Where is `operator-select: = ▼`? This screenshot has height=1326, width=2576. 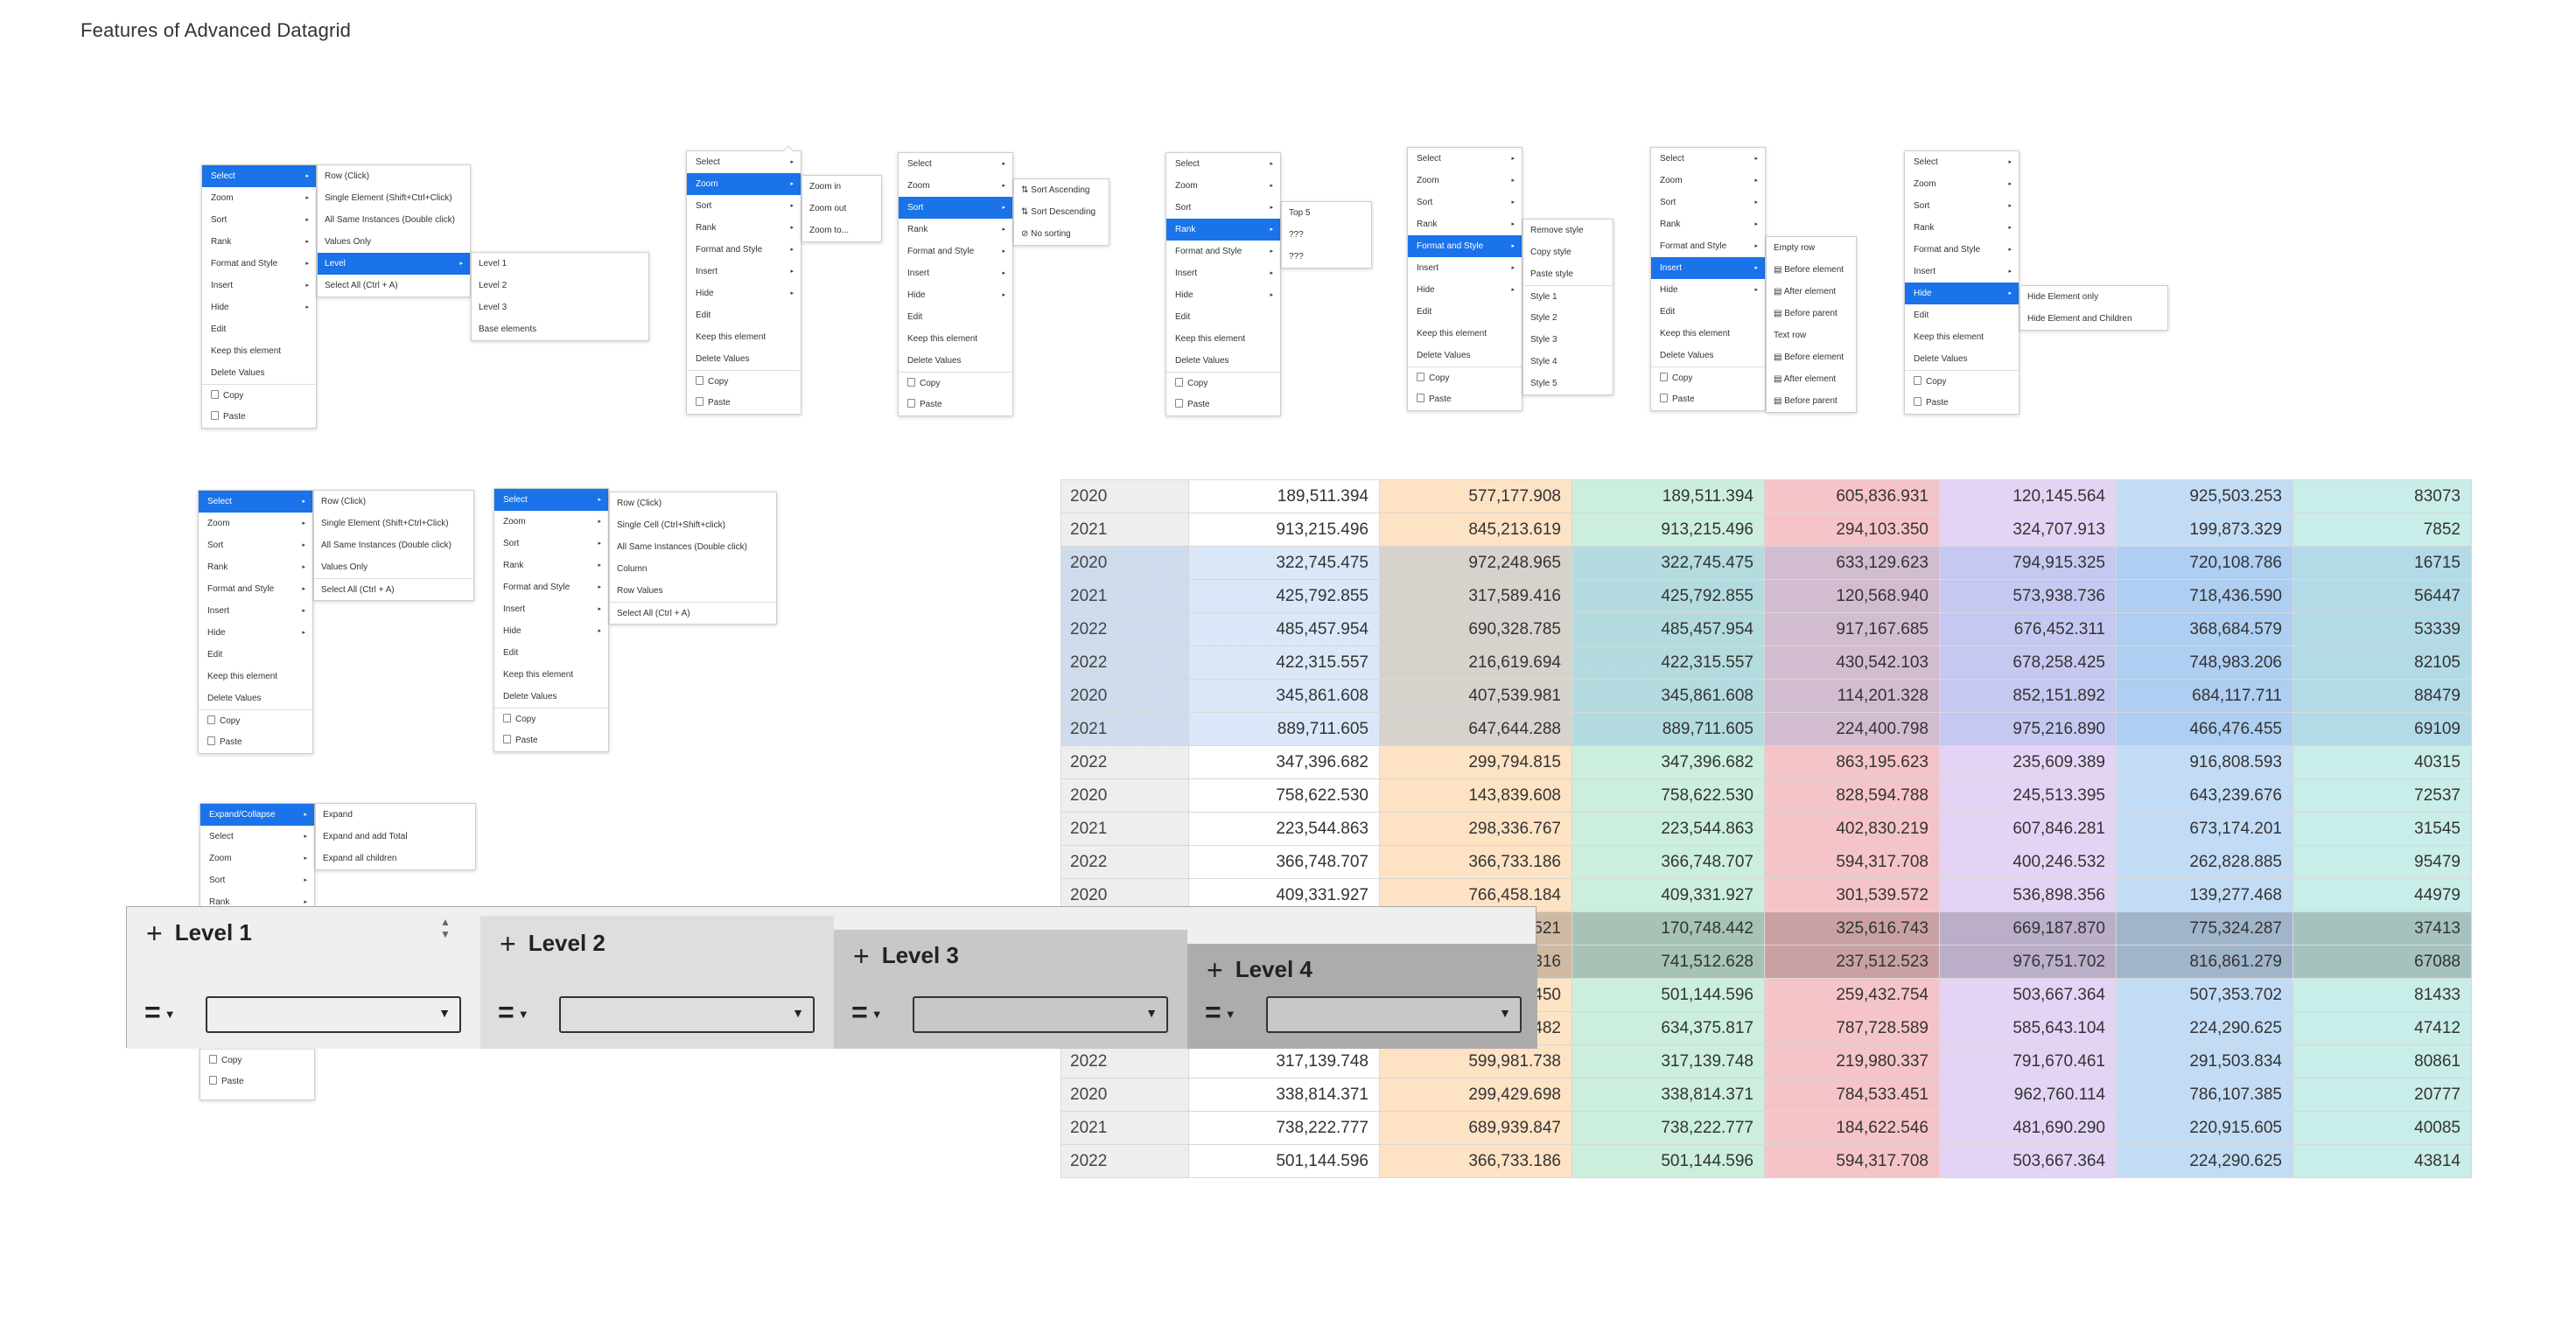
operator-select: = ▼ is located at coordinates (160, 1012).